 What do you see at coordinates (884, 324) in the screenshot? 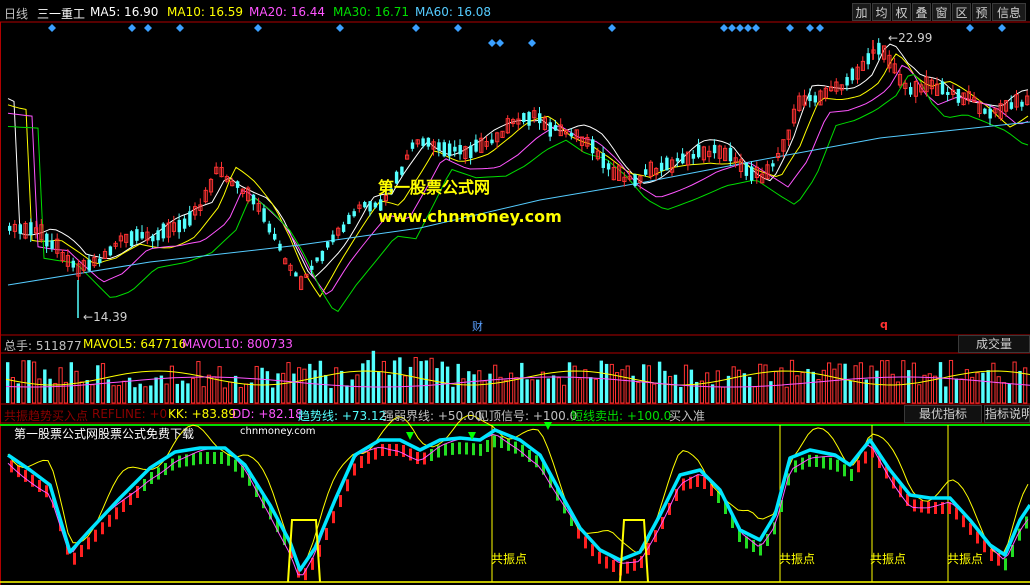
I see `q-marker: q` at bounding box center [884, 324].